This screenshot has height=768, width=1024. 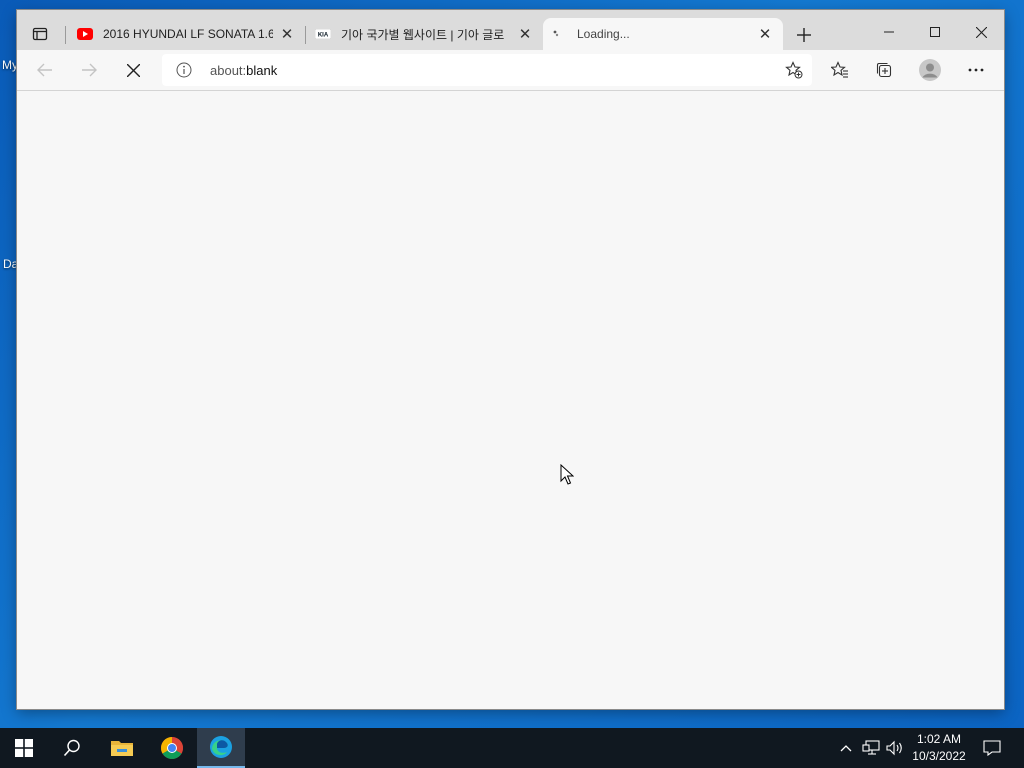 I want to click on loading-spinner-icon, so click(x=559, y=34).